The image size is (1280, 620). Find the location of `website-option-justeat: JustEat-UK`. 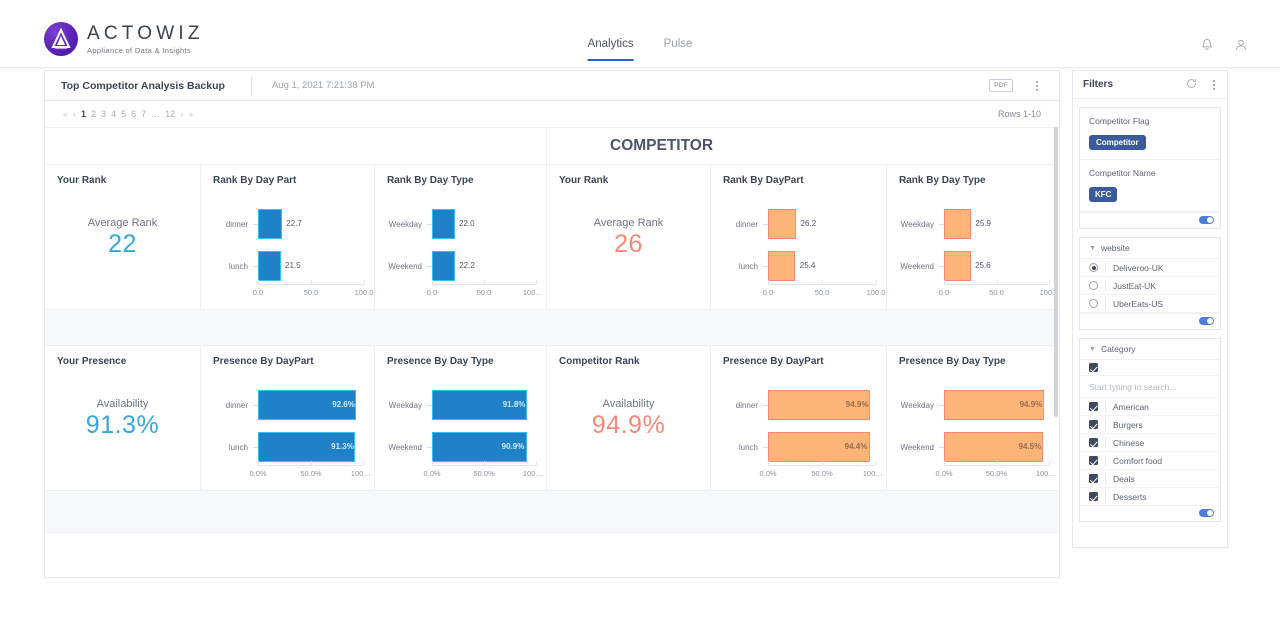

website-option-justeat: JustEat-UK is located at coordinates (1150, 286).